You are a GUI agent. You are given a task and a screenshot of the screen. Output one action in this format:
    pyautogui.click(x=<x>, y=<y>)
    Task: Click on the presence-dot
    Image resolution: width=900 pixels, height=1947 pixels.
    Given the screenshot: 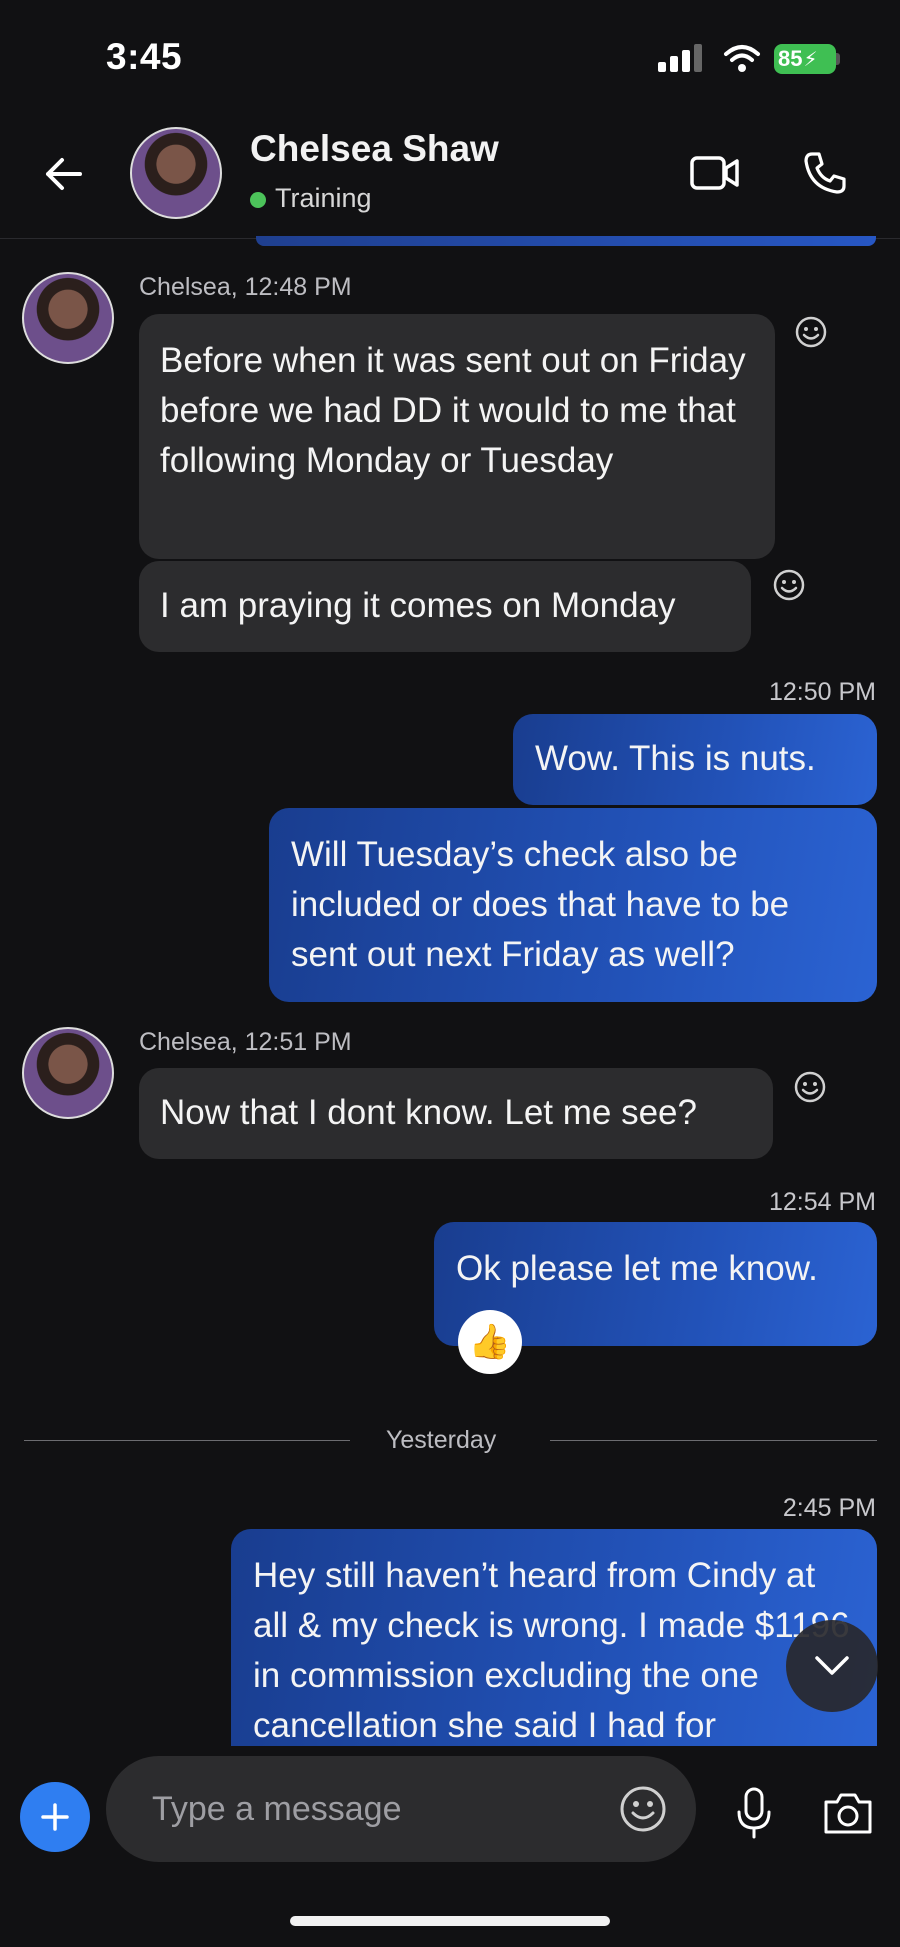 What is the action you would take?
    pyautogui.click(x=258, y=200)
    